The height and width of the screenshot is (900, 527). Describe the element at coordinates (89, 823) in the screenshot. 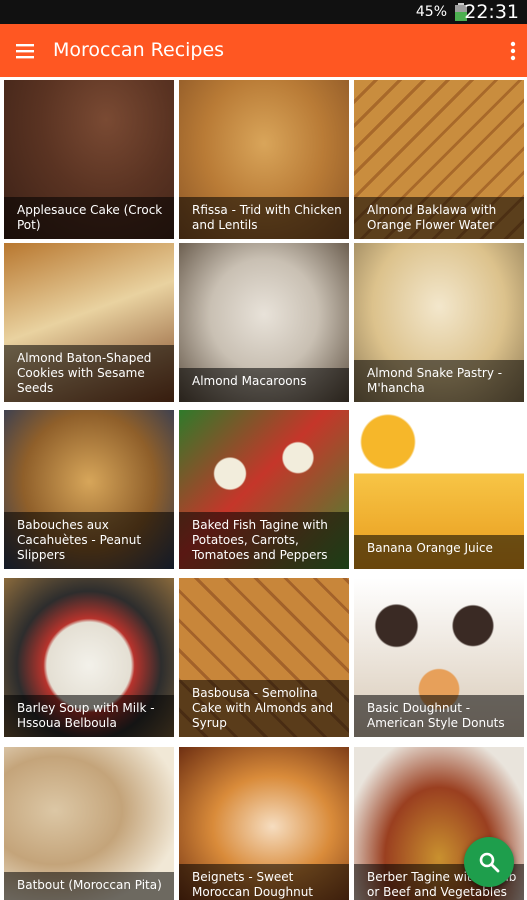

I see `recipe-card: Batbout (Moroccan Pita)` at that location.